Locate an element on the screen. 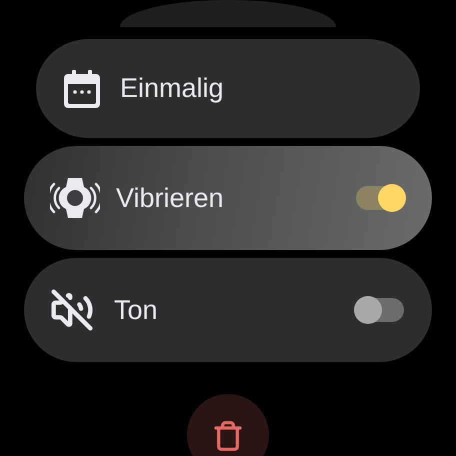 This screenshot has height=456, width=456. sound-off-icon is located at coordinates (72, 310).